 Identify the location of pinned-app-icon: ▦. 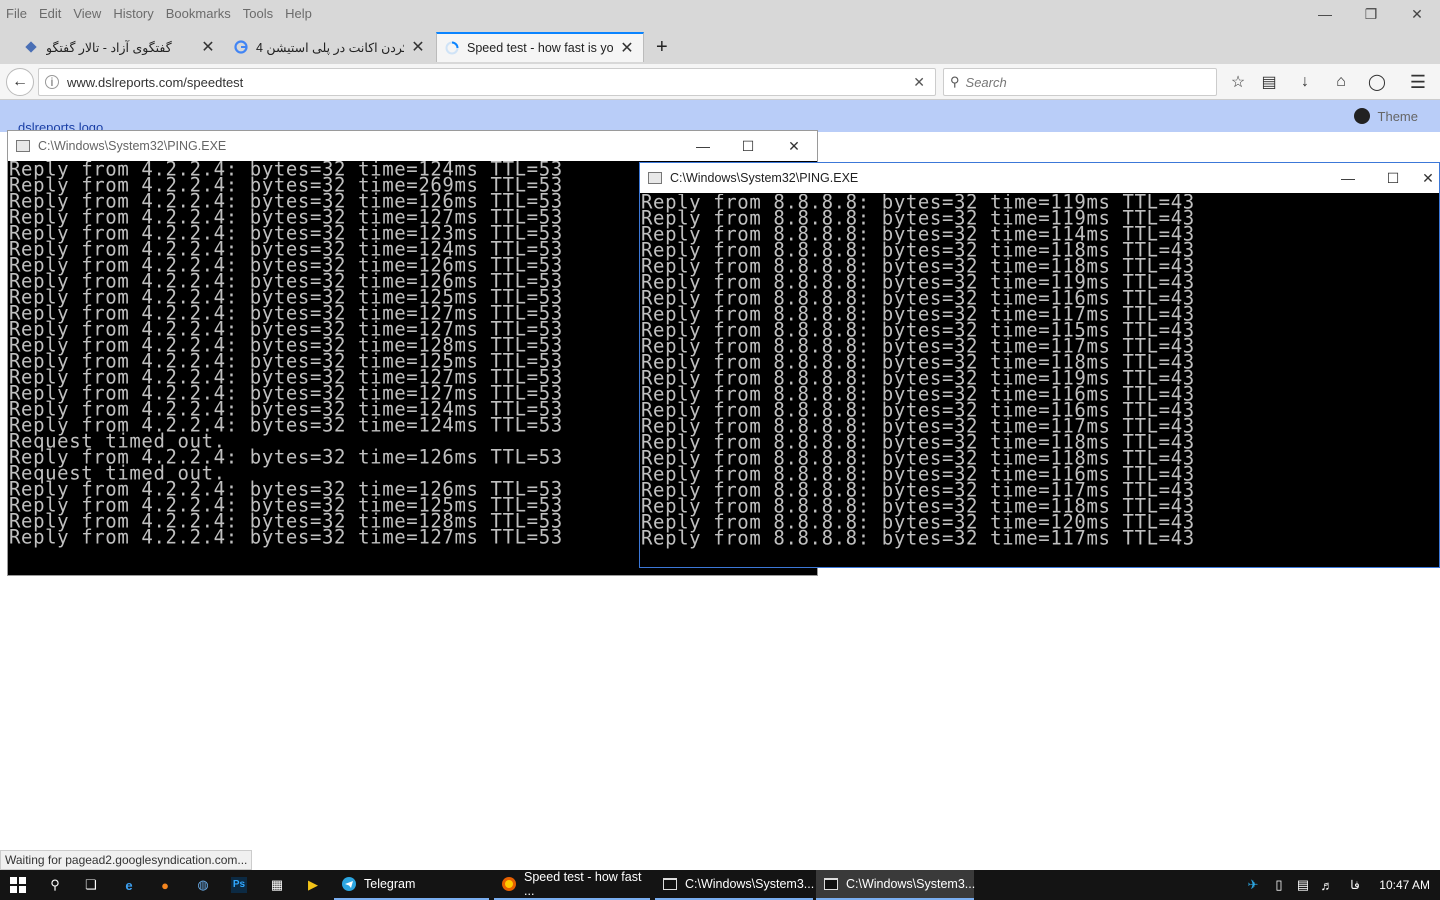
(277, 885).